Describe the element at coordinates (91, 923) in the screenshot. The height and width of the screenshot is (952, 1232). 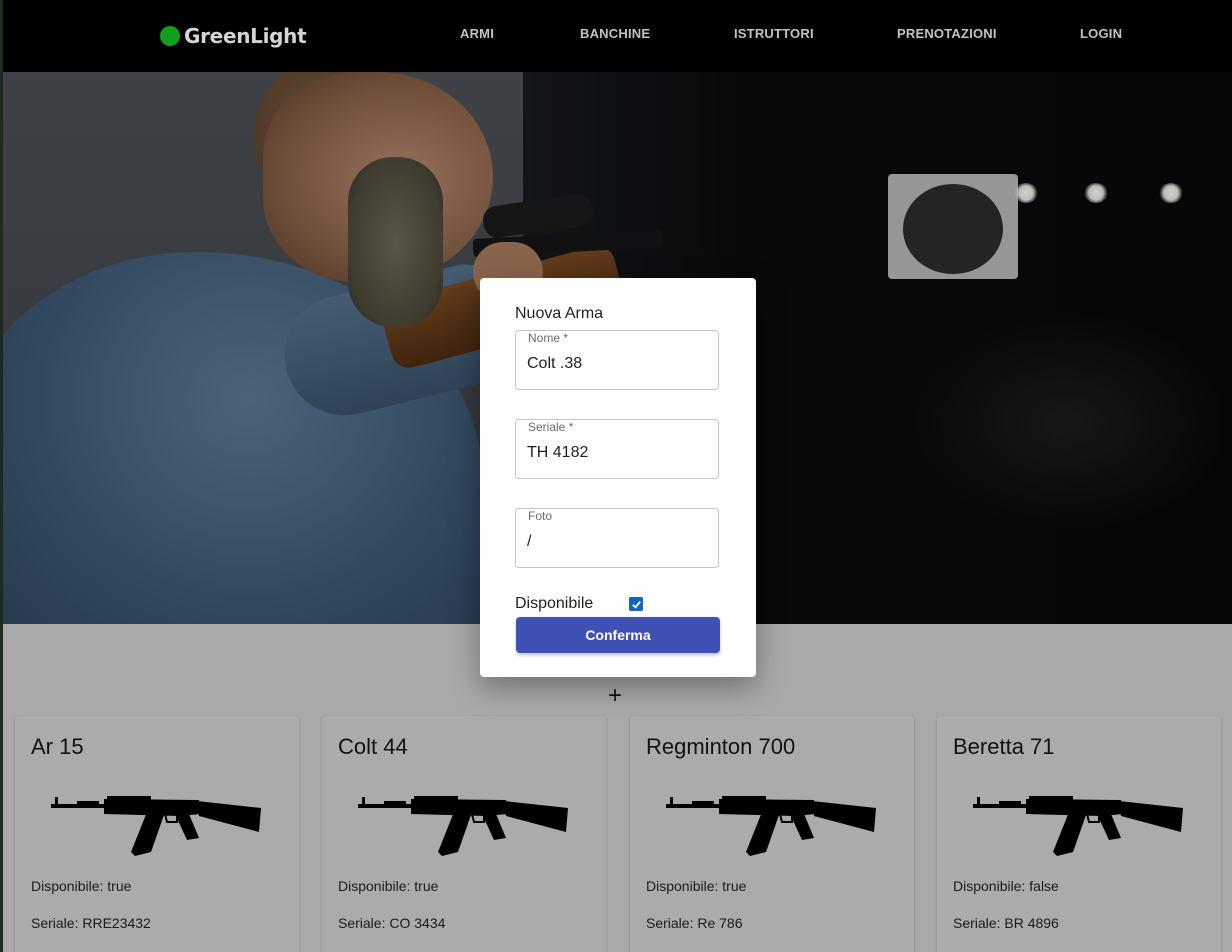
I see `weapon-serial: Seriale: RRE23432` at that location.